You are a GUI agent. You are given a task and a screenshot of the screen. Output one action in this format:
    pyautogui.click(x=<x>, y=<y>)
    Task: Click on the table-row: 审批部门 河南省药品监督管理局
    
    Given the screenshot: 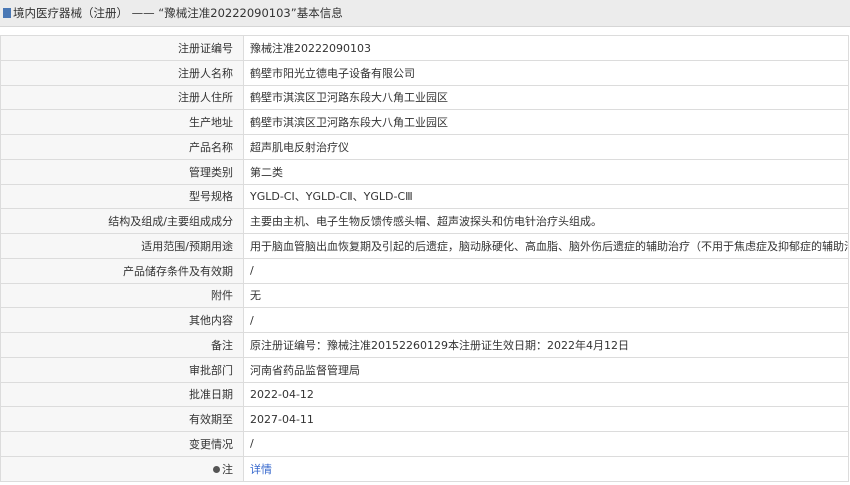 What is the action you would take?
    pyautogui.click(x=424, y=369)
    